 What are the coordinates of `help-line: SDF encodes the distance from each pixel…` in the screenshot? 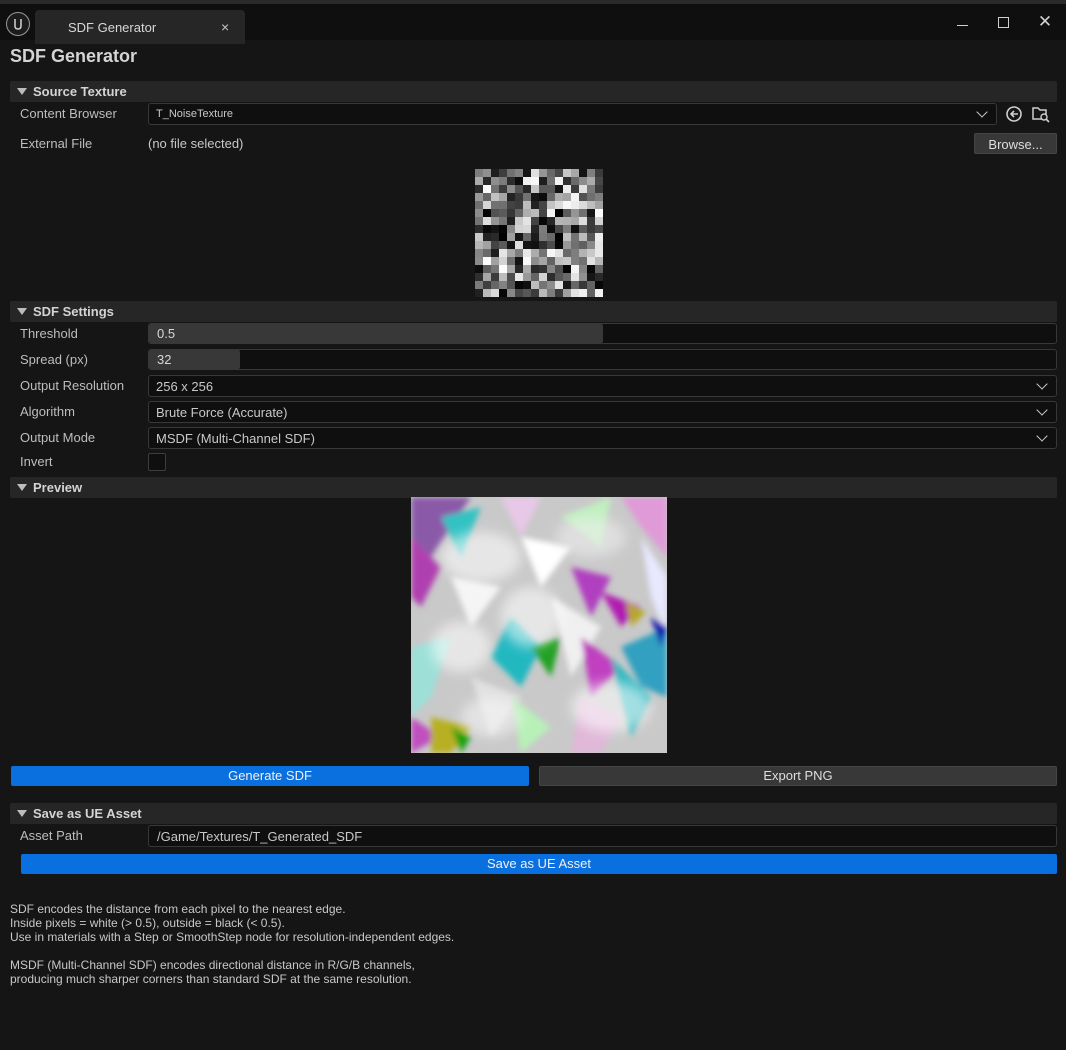 It's located at (178, 909).